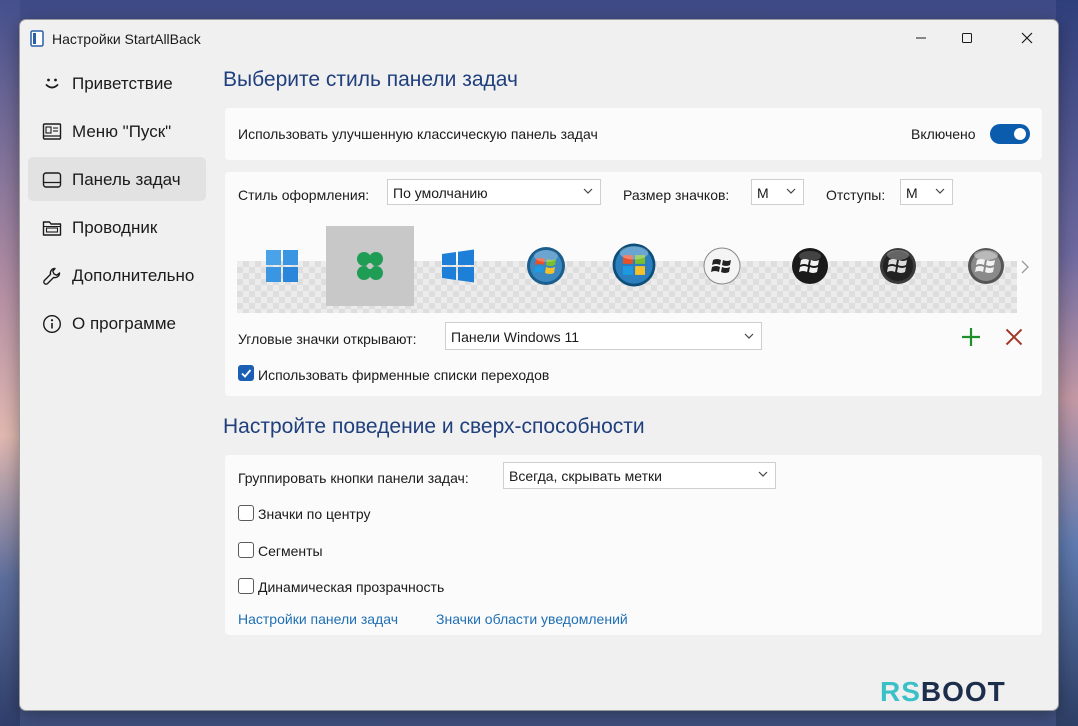 This screenshot has width=1078, height=726. I want to click on toggle-knob, so click(1020, 134).